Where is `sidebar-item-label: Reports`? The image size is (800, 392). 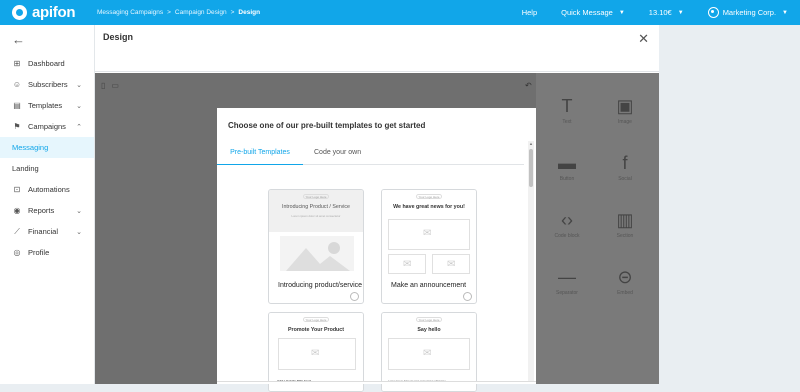
sidebar-item-label: Reports is located at coordinates (41, 210).